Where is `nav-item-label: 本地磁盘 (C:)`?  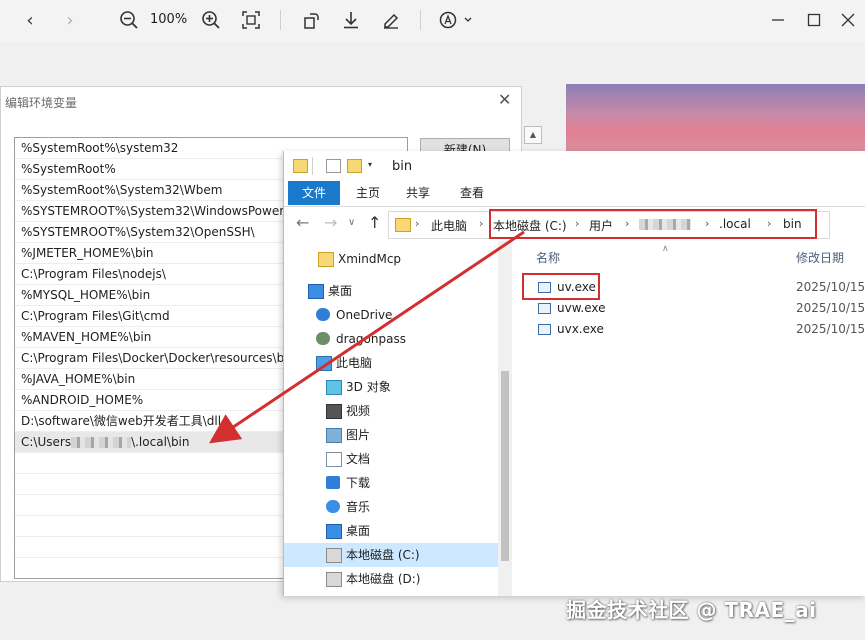 nav-item-label: 本地磁盘 (C:) is located at coordinates (383, 555).